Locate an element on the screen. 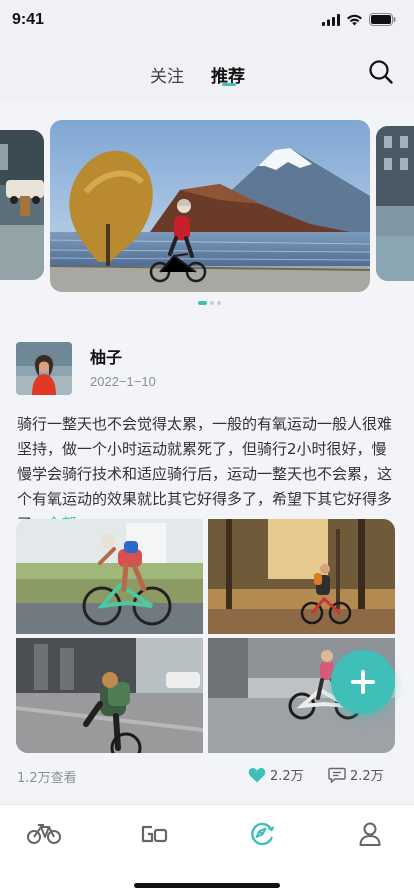 The height and width of the screenshot is (896, 414). status-bar: 9:41 is located at coordinates (207, 22).